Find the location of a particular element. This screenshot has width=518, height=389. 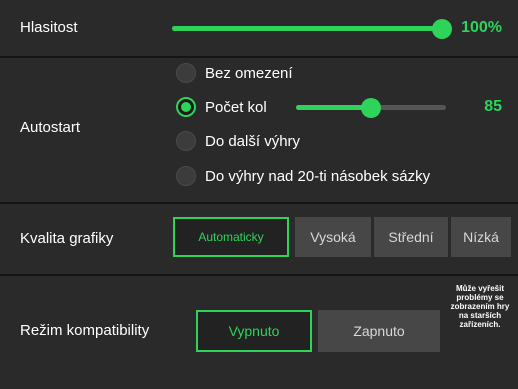

quality-high-button: Vysoká is located at coordinates (333, 237).